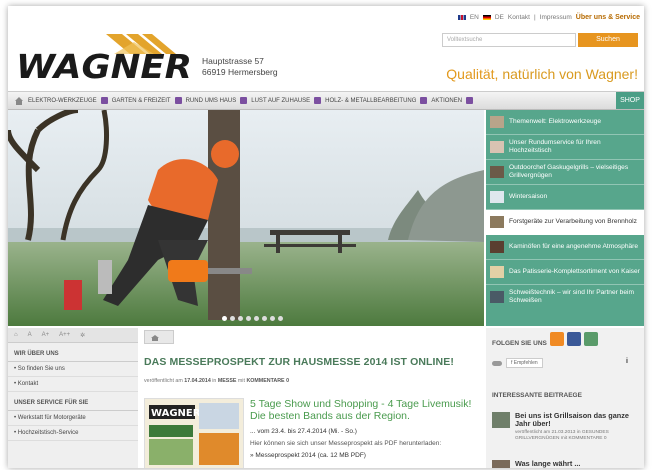  Describe the element at coordinates (574, 246) in the screenshot. I see `slider-item-label: Kaminöfen für eine angenehme Atmosphäre` at that location.